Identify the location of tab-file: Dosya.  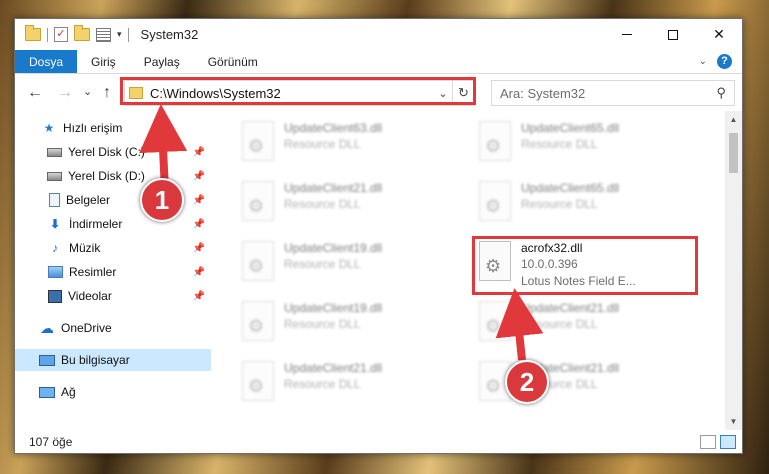
(46, 61).